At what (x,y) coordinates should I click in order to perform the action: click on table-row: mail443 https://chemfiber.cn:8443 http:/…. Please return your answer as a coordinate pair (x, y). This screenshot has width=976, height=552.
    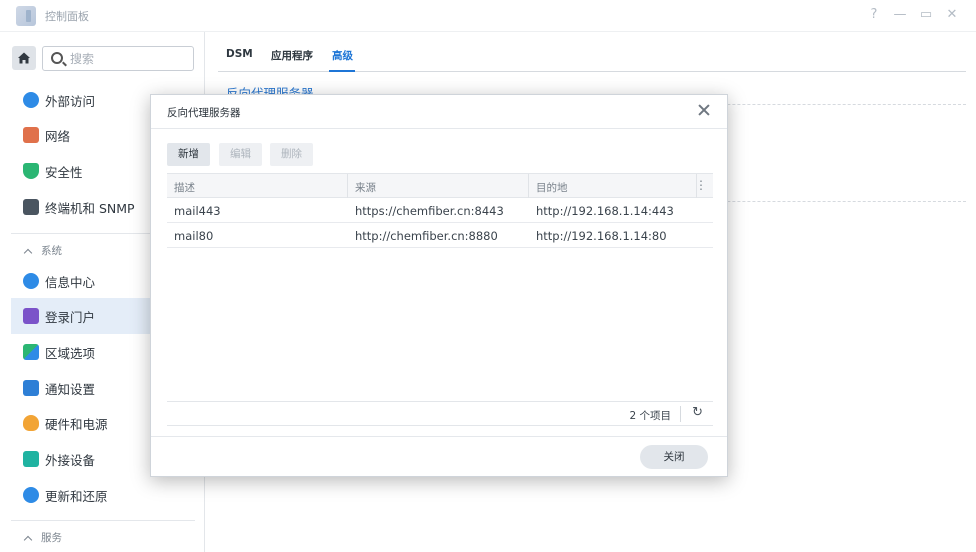
    Looking at the image, I should click on (440, 210).